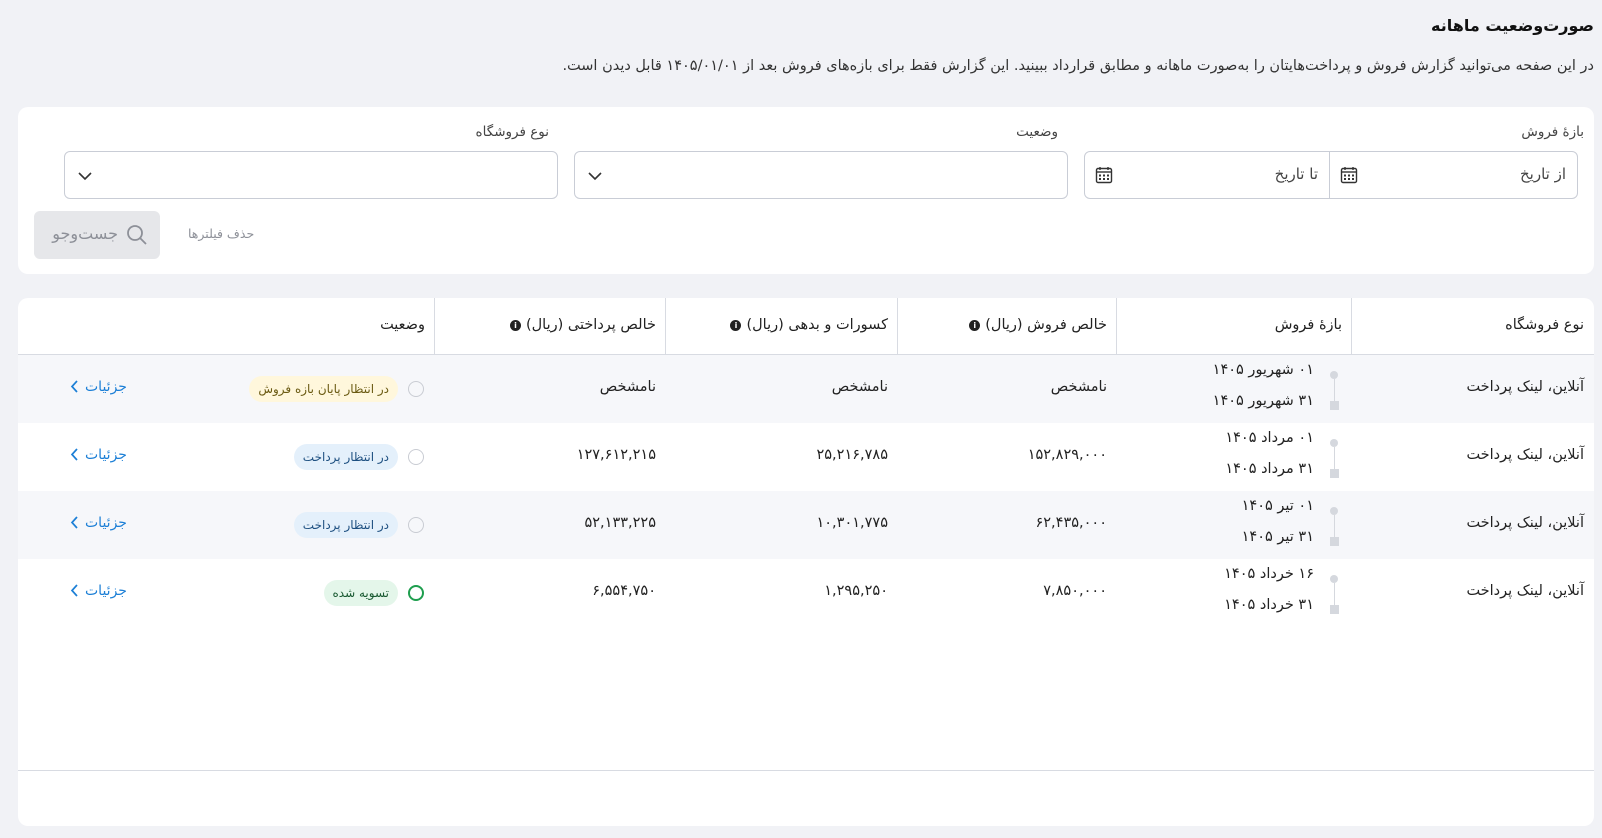 The width and height of the screenshot is (1602, 838). I want to click on date-range-field: از تاریخ تا تاریخ, so click(1331, 175).